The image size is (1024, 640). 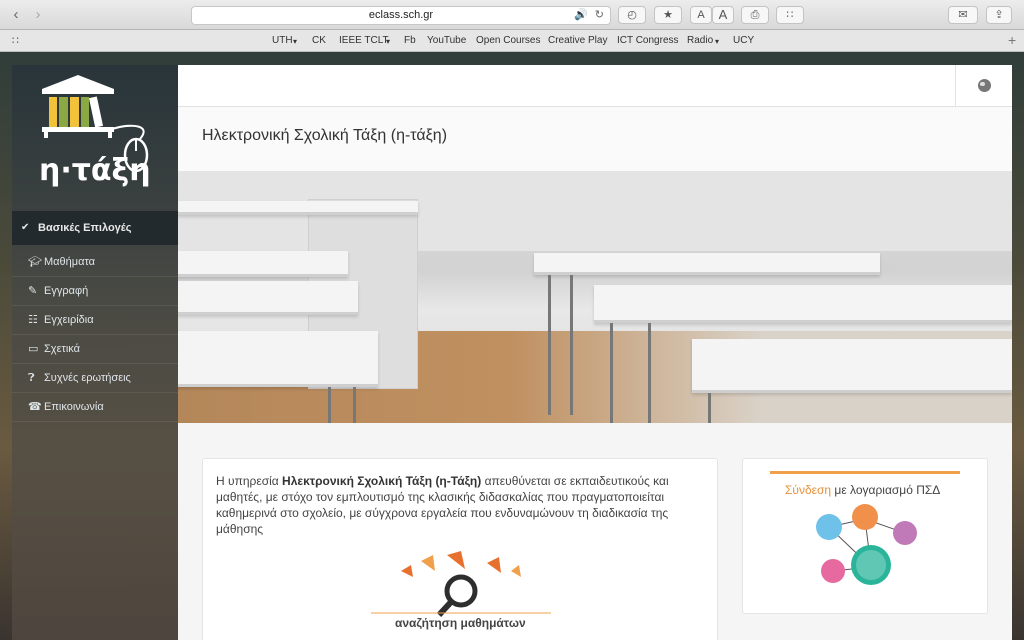 I want to click on login-rest: με λογαριασμό ΠΣΔ, so click(x=886, y=490).